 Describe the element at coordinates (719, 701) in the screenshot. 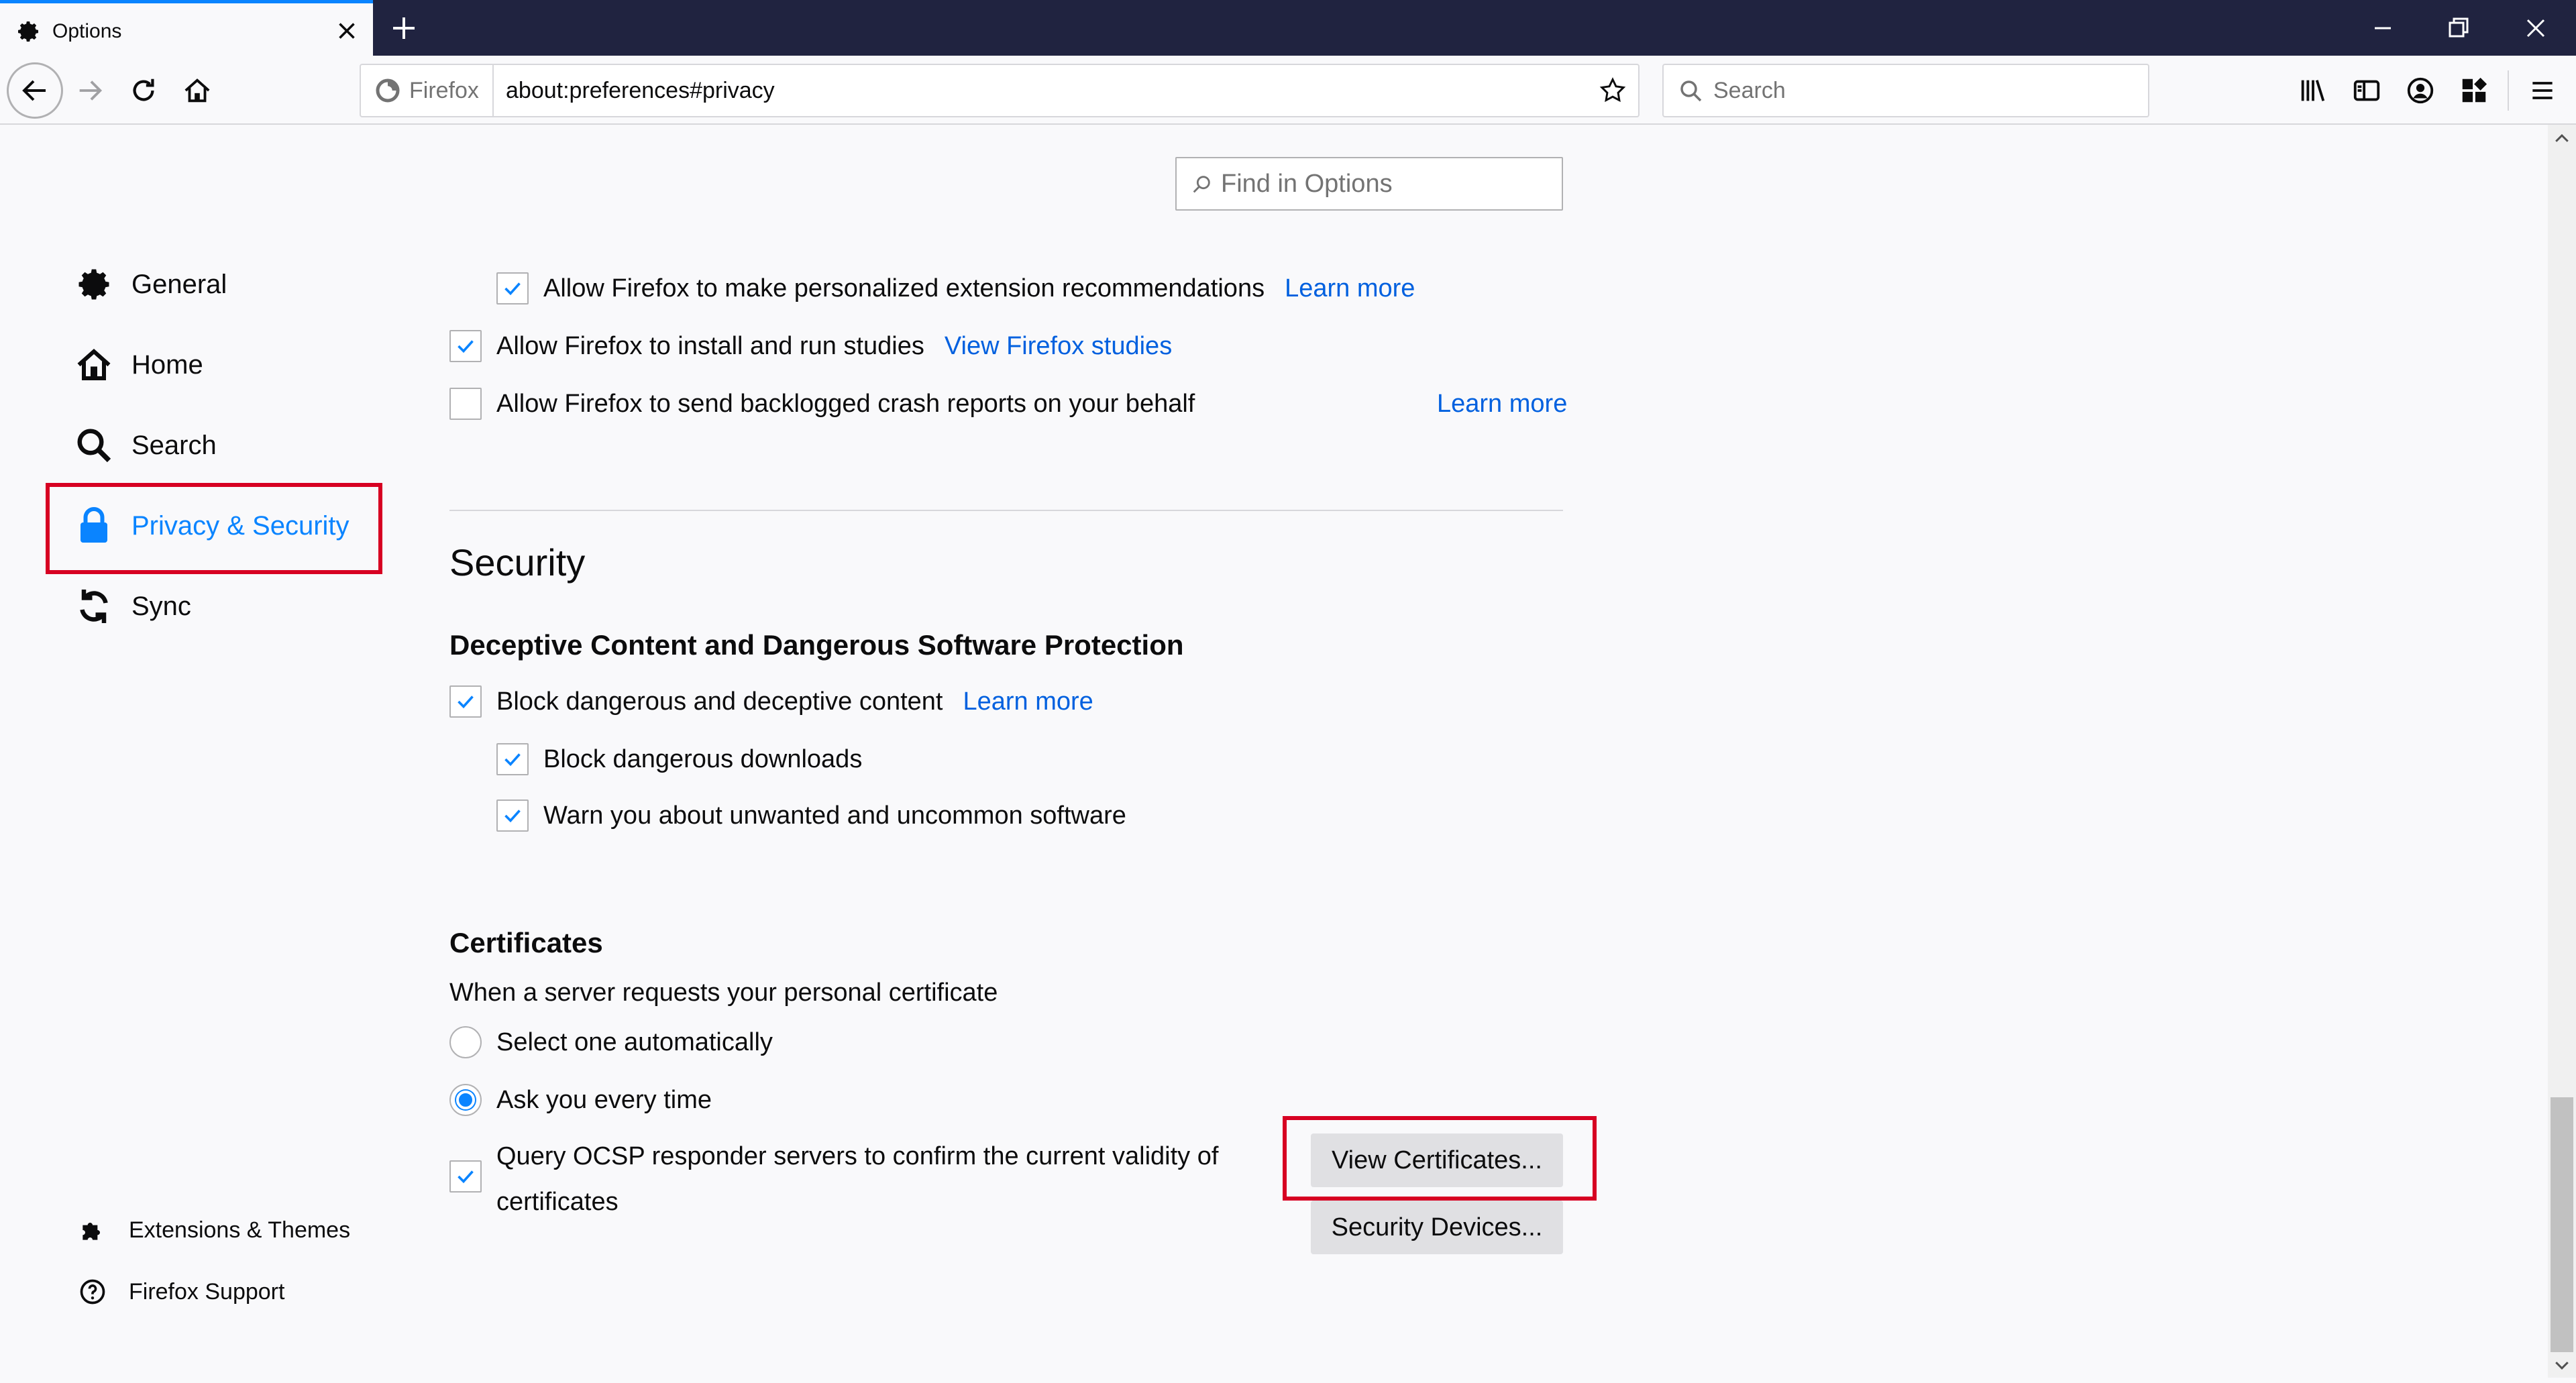

I see `option-label: Block dangerous and deceptive content` at that location.